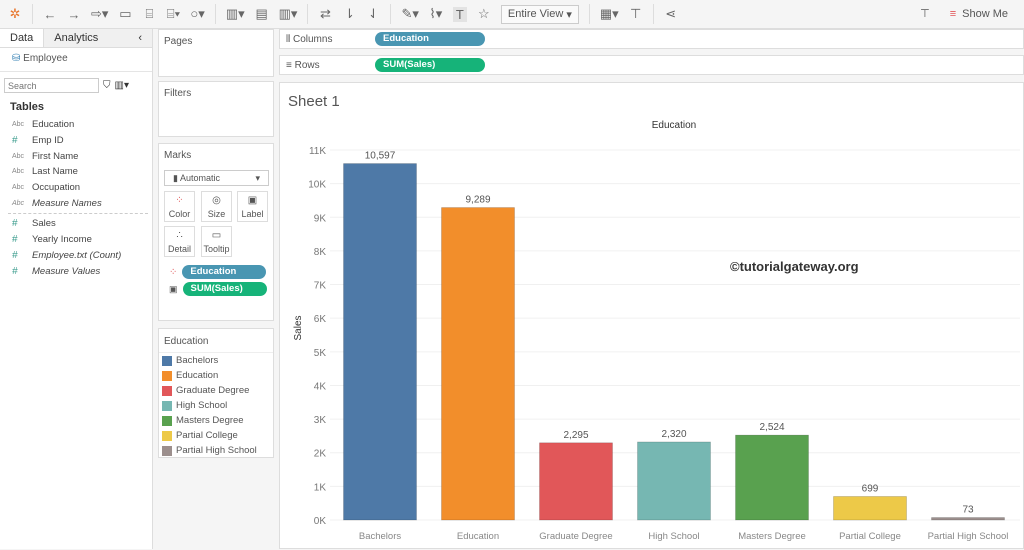 This screenshot has width=1024, height=550. Describe the element at coordinates (539, 14) in the screenshot. I see `fit-select: Entire View ▾` at that location.